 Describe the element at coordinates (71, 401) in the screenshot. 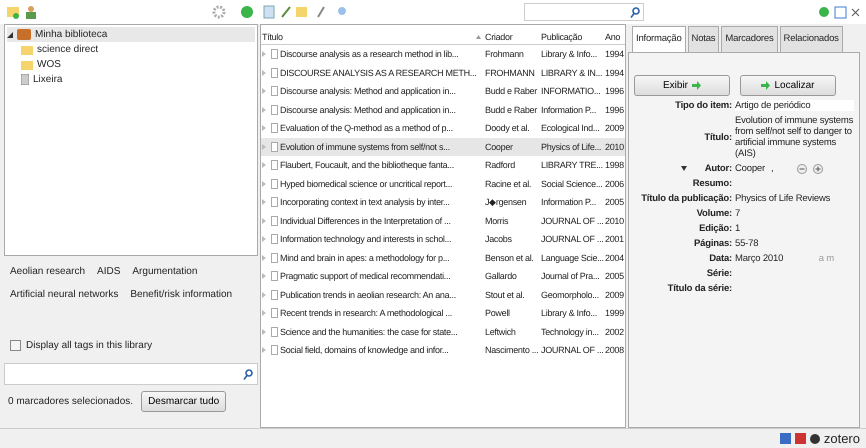

I see `selected-tags-count: 0 marcadores selecionados.` at that location.